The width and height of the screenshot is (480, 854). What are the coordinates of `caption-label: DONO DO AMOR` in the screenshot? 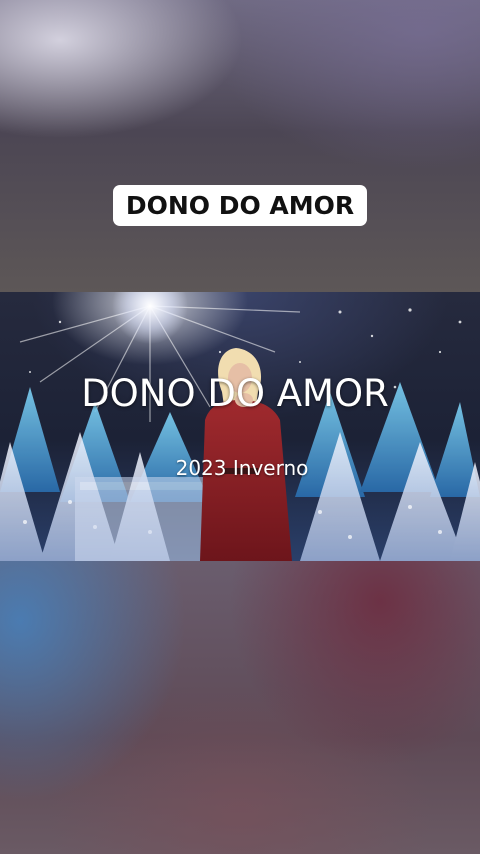 It's located at (240, 205).